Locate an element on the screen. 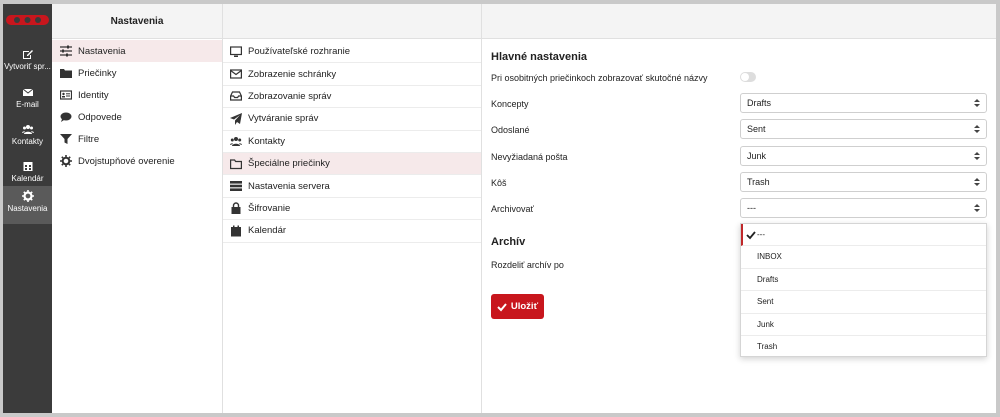  section-label: Nastavenia is located at coordinates (102, 51).